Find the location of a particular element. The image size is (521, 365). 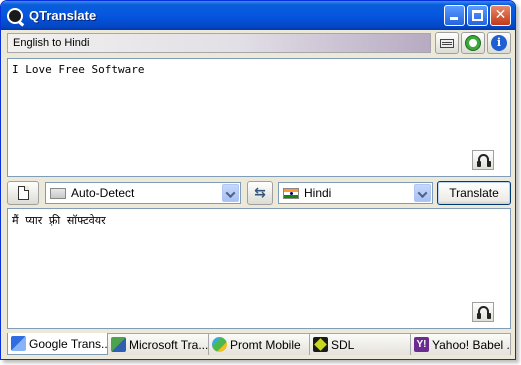

history-button is located at coordinates (473, 43).